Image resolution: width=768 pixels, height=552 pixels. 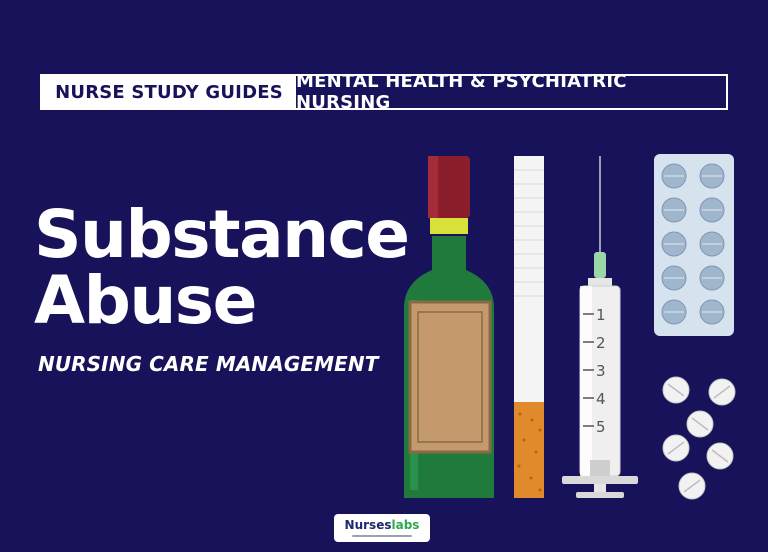 What do you see at coordinates (529, 327) in the screenshot?
I see `cigarette-icon` at bounding box center [529, 327].